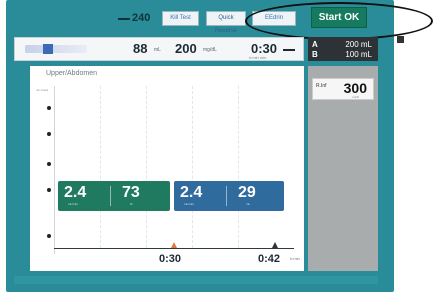  I want to click on status-time: 0:30, so click(264, 48).